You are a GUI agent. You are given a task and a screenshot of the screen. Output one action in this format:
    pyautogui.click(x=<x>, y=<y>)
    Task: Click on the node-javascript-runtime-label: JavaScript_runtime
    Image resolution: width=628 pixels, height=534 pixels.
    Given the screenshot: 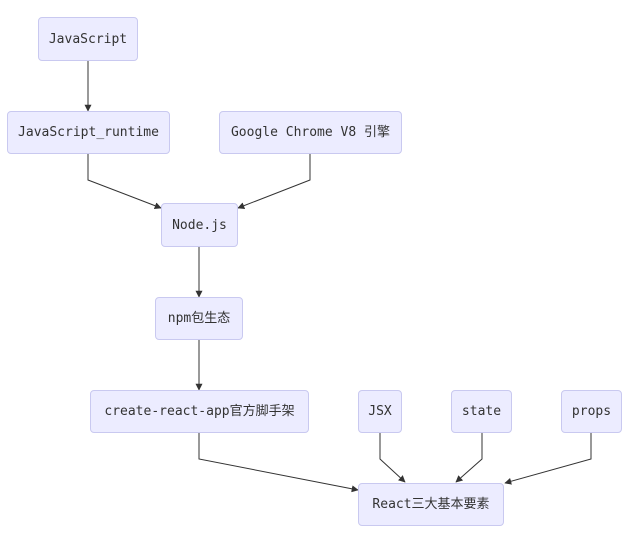 What is the action you would take?
    pyautogui.click(x=88, y=132)
    